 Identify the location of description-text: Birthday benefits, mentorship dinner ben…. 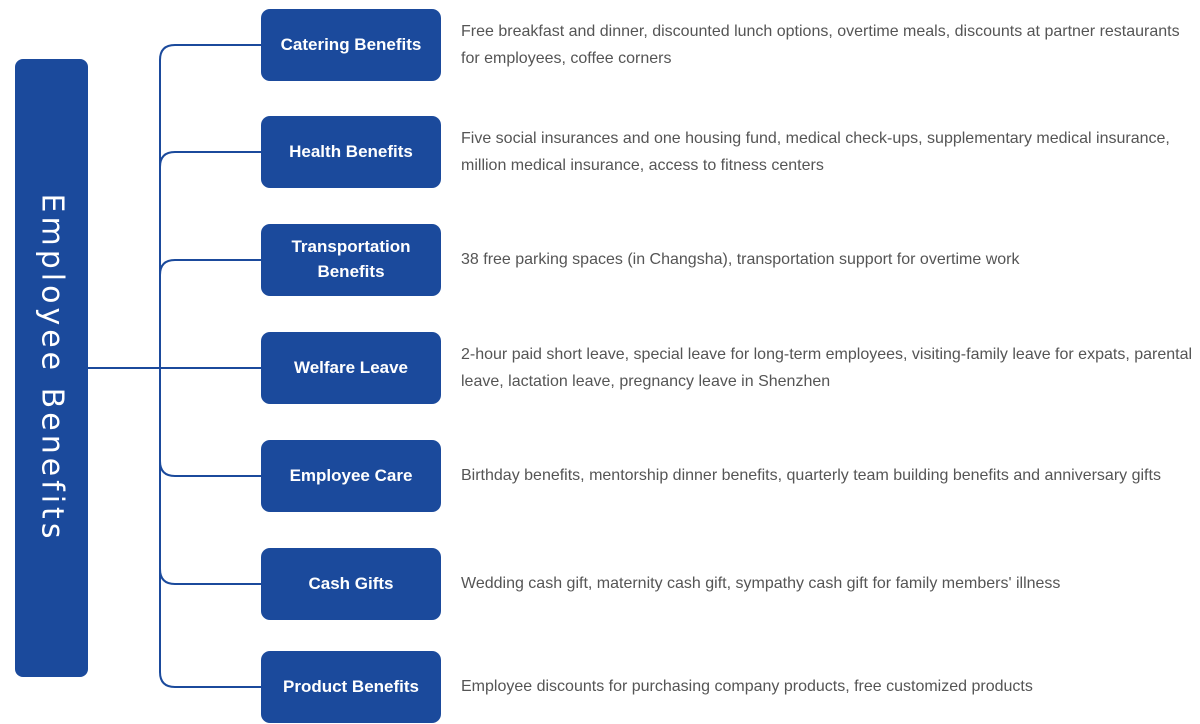
(811, 476).